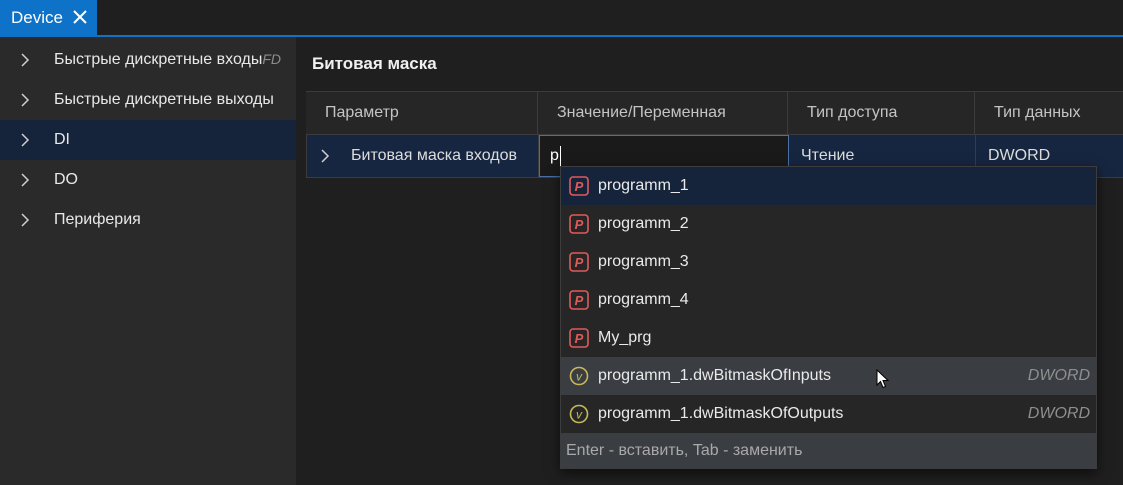 Image resolution: width=1123 pixels, height=485 pixels. Describe the element at coordinates (434, 155) in the screenshot. I see `param-name: Битовая маска входов` at that location.